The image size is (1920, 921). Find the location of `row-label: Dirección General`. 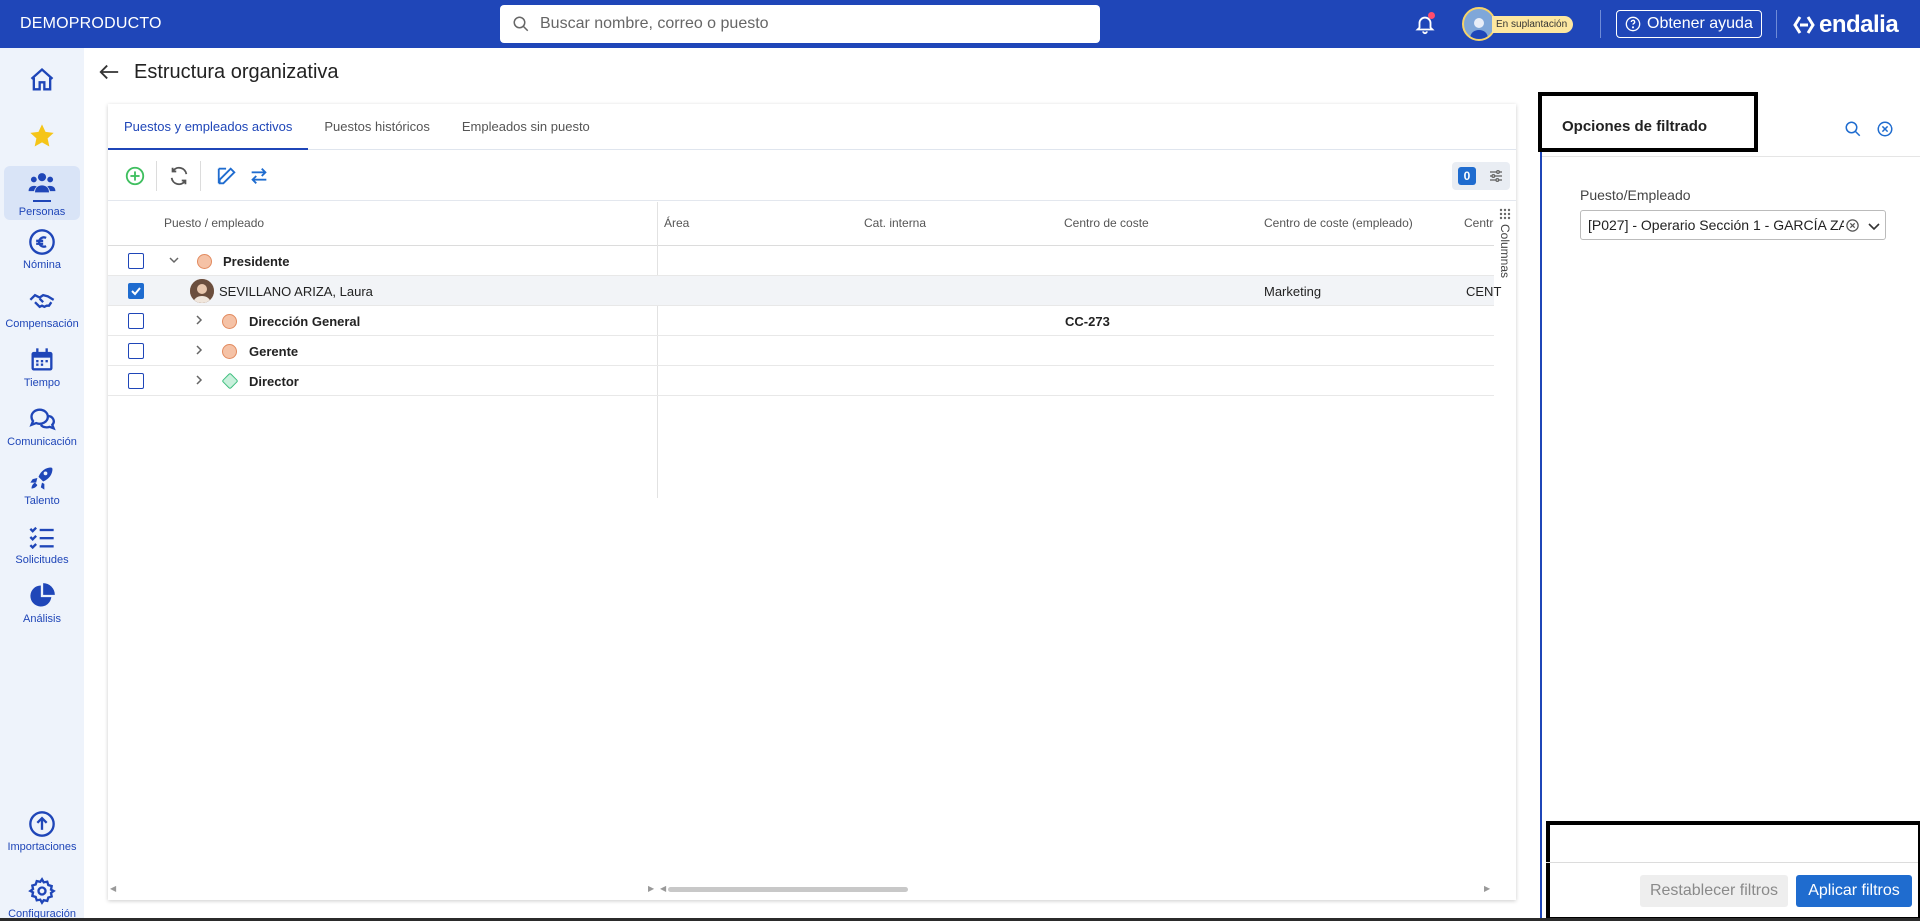

row-label: Dirección General is located at coordinates (305, 321).